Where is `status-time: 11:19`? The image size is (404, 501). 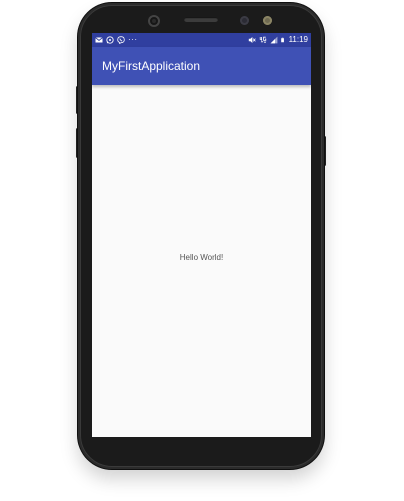
status-time: 11:19 is located at coordinates (298, 39).